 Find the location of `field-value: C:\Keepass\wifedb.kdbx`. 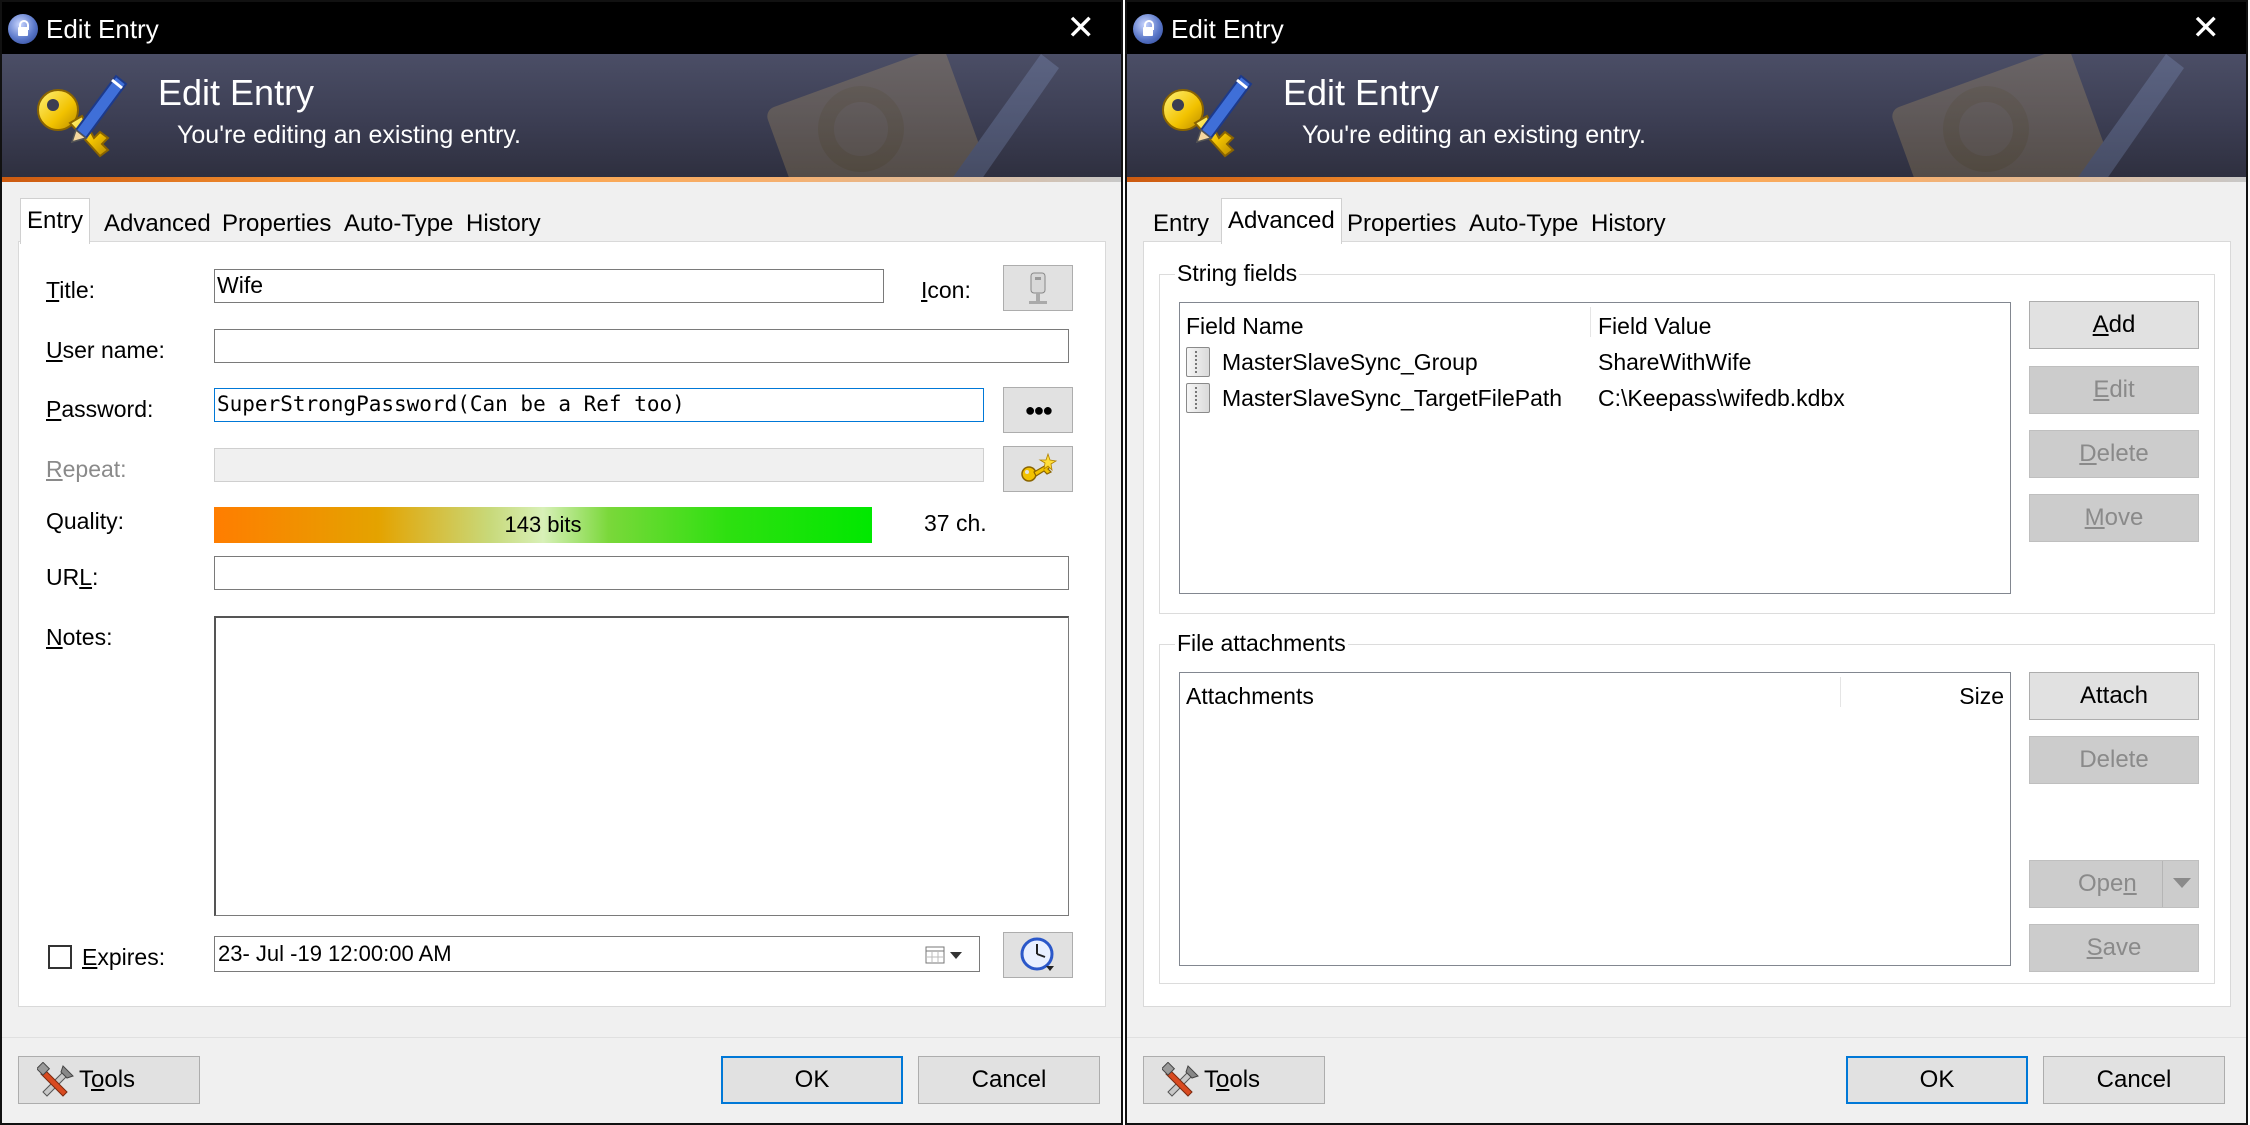

field-value: C:\Keepass\wifedb.kdbx is located at coordinates (1721, 398).